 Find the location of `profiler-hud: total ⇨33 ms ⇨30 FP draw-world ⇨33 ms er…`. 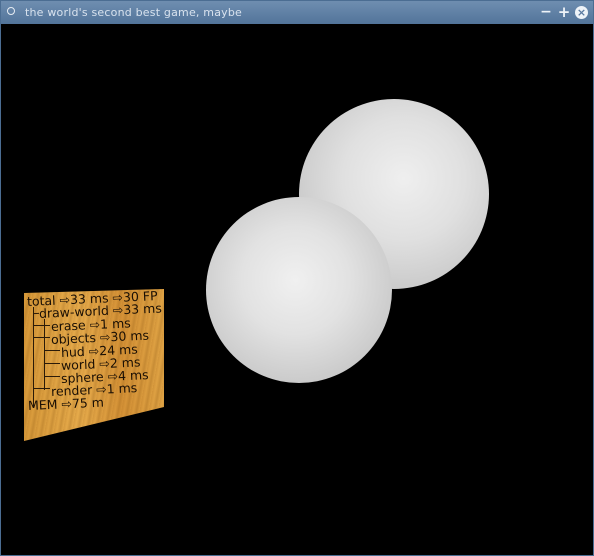

profiler-hud: total ⇨33 ms ⇨30 FP draw-world ⇨33 ms er… is located at coordinates (94, 365).